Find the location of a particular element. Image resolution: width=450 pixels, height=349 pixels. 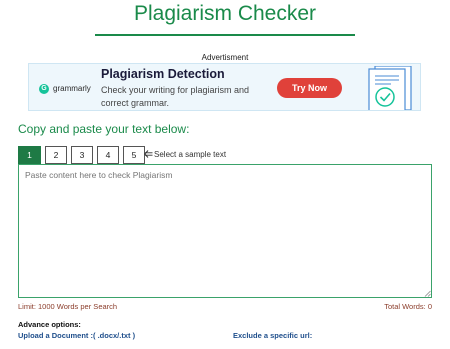

section-heading: Copy and paste your text below: is located at coordinates (104, 129).